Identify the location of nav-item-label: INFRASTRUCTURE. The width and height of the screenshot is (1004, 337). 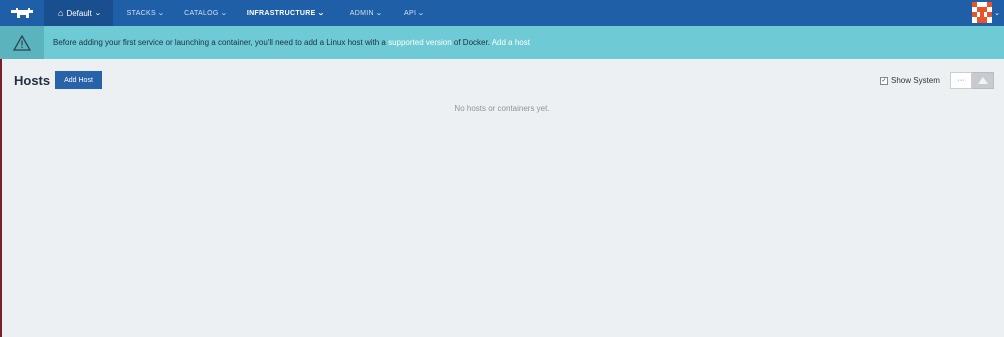
(281, 13).